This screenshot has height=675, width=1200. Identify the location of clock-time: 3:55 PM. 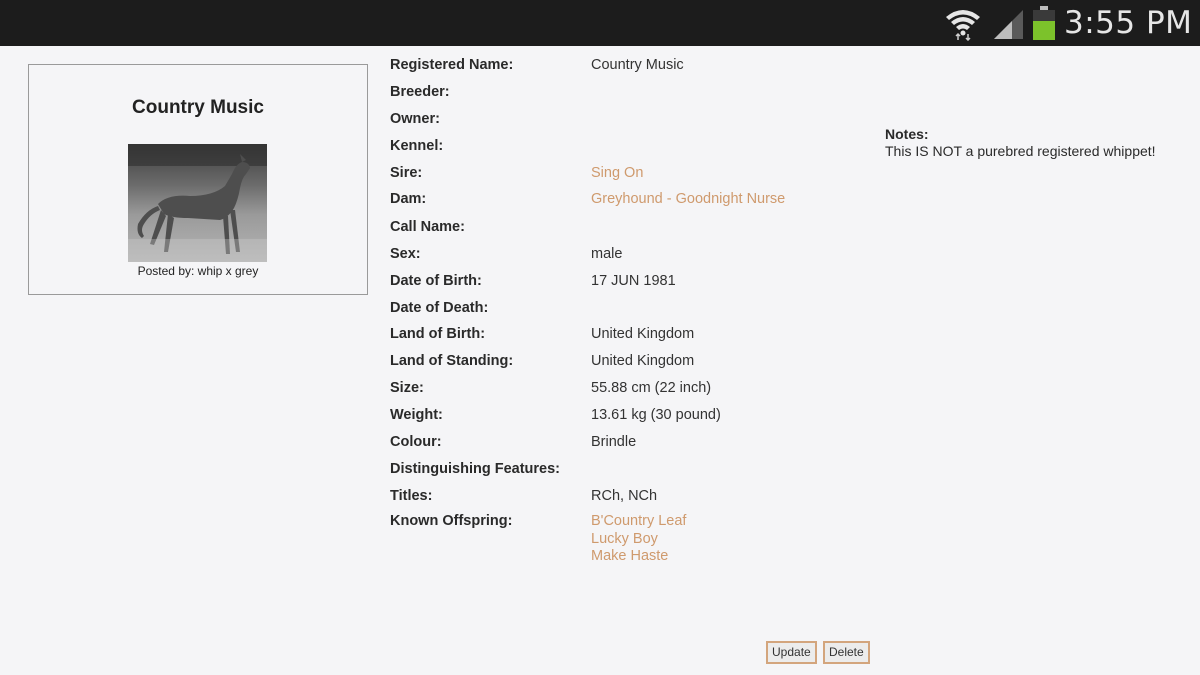
(1128, 23).